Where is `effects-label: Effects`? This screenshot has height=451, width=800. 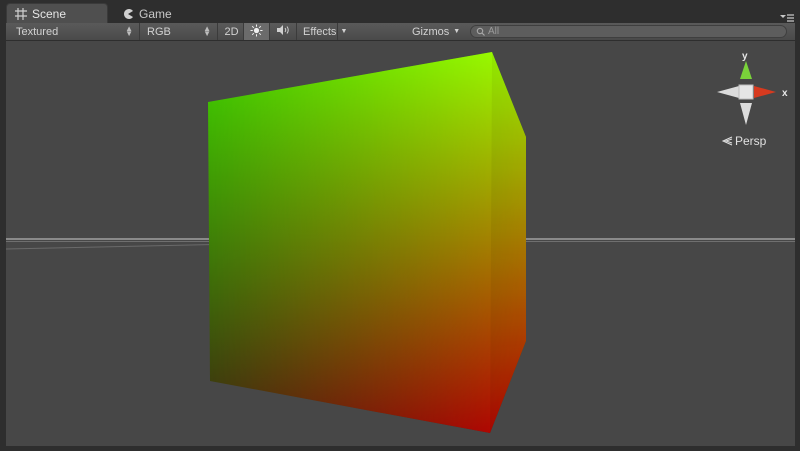 effects-label: Effects is located at coordinates (320, 31).